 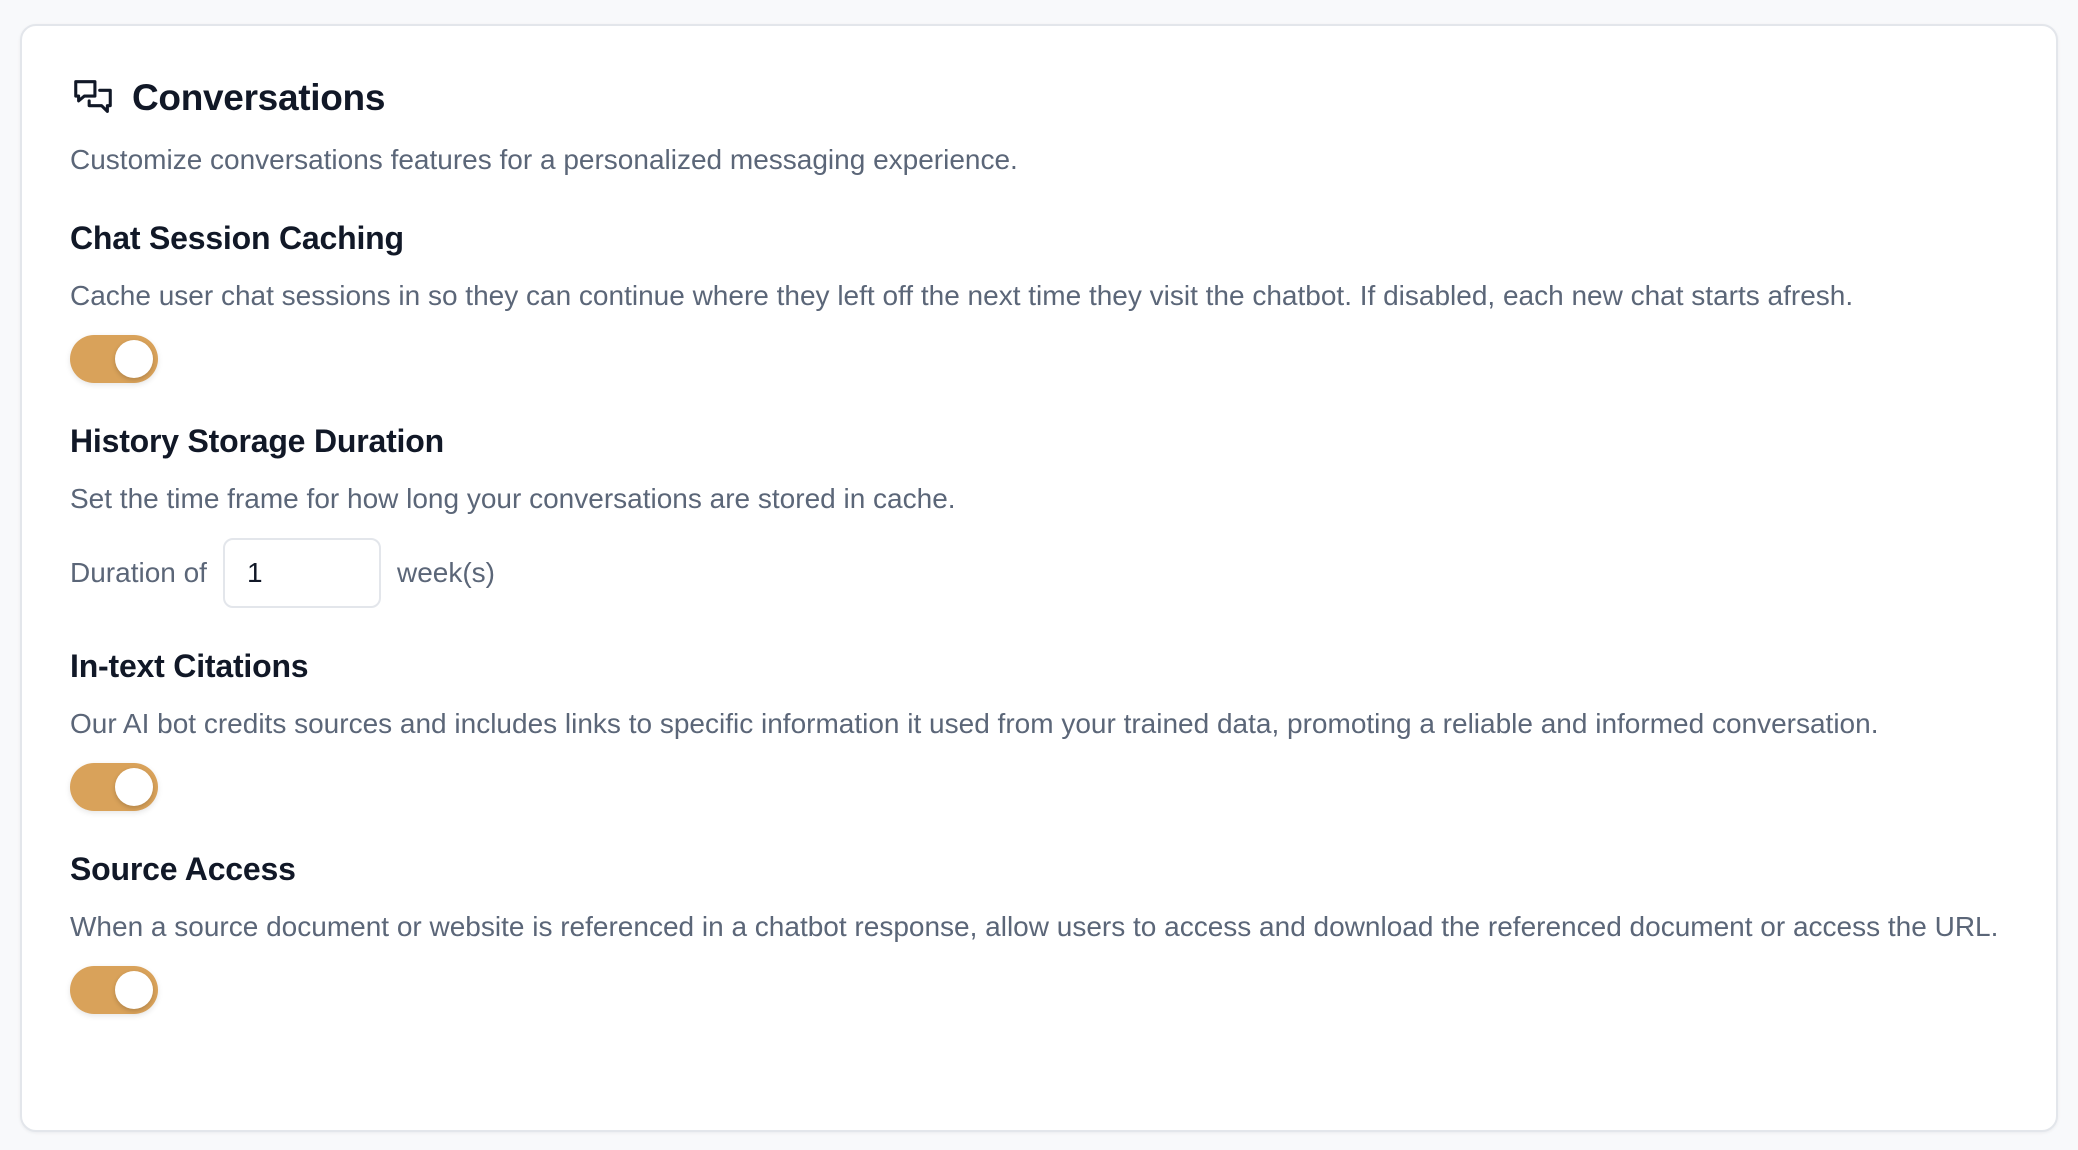 What do you see at coordinates (237, 238) in the screenshot?
I see `section-title: Chat Session Caching` at bounding box center [237, 238].